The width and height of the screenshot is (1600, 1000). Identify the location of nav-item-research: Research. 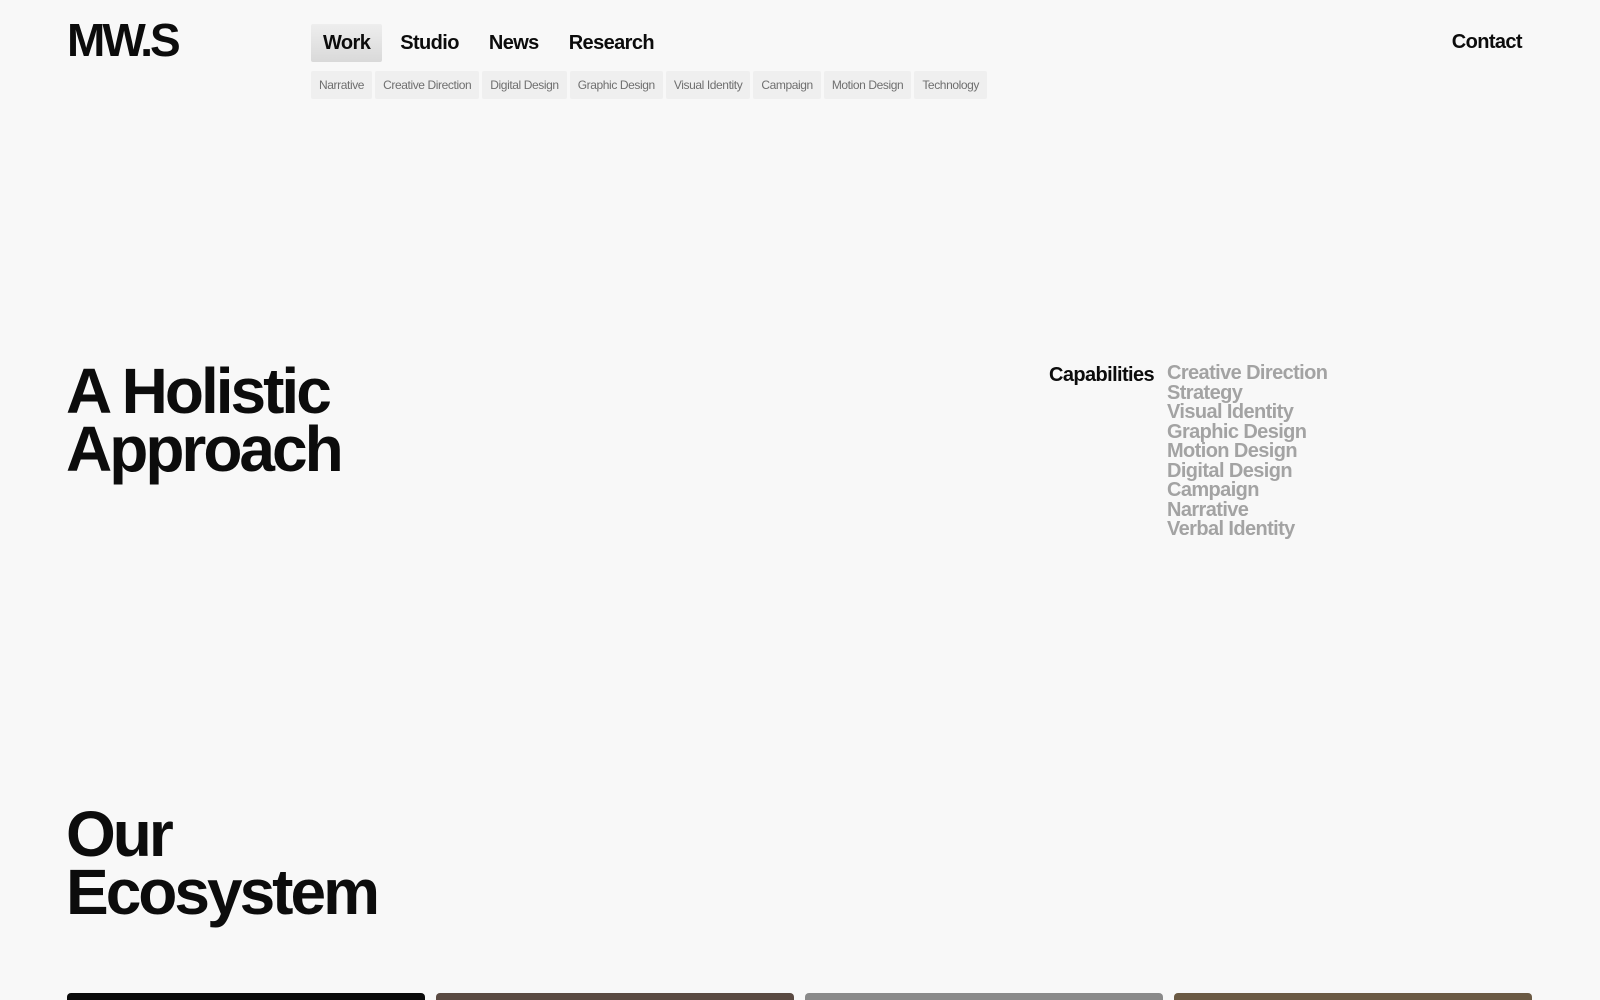
(611, 43).